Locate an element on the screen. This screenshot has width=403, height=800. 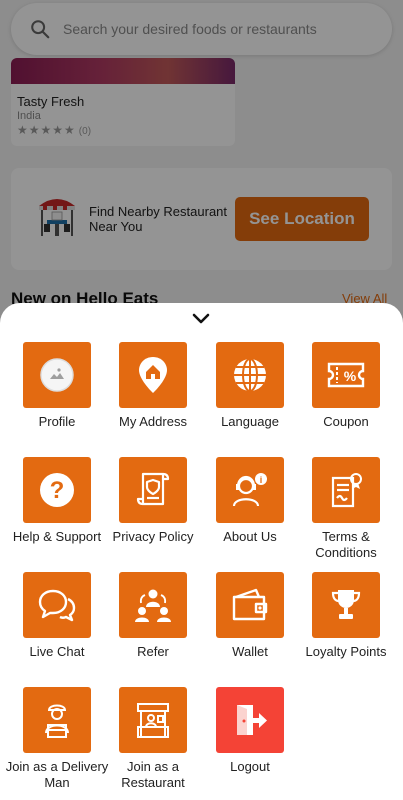
menu-item-profile: Profile is located at coordinates (57, 386).